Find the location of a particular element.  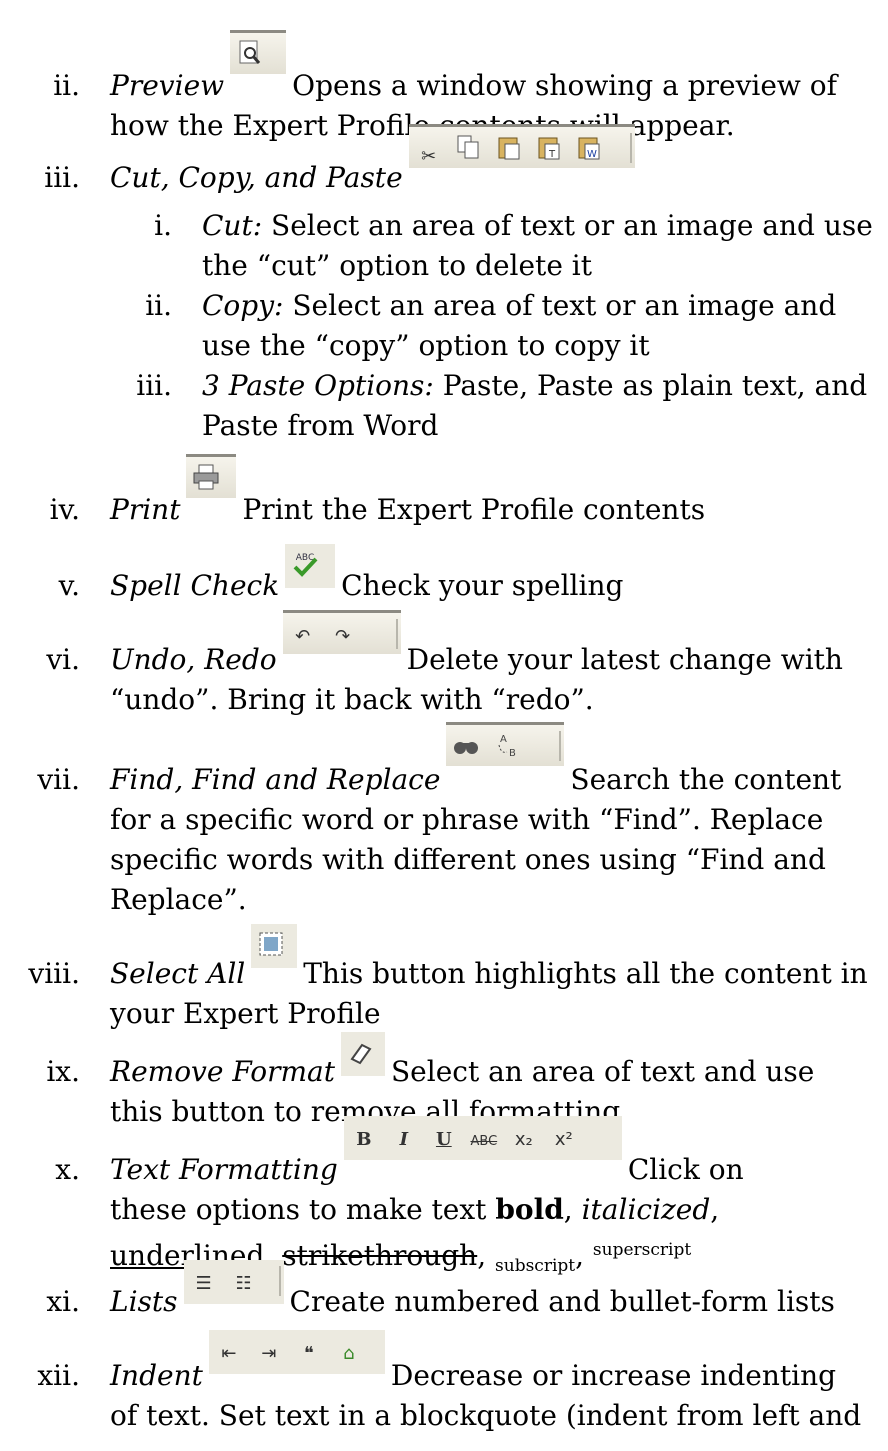

paste-word-icon: W is located at coordinates (589, 147).